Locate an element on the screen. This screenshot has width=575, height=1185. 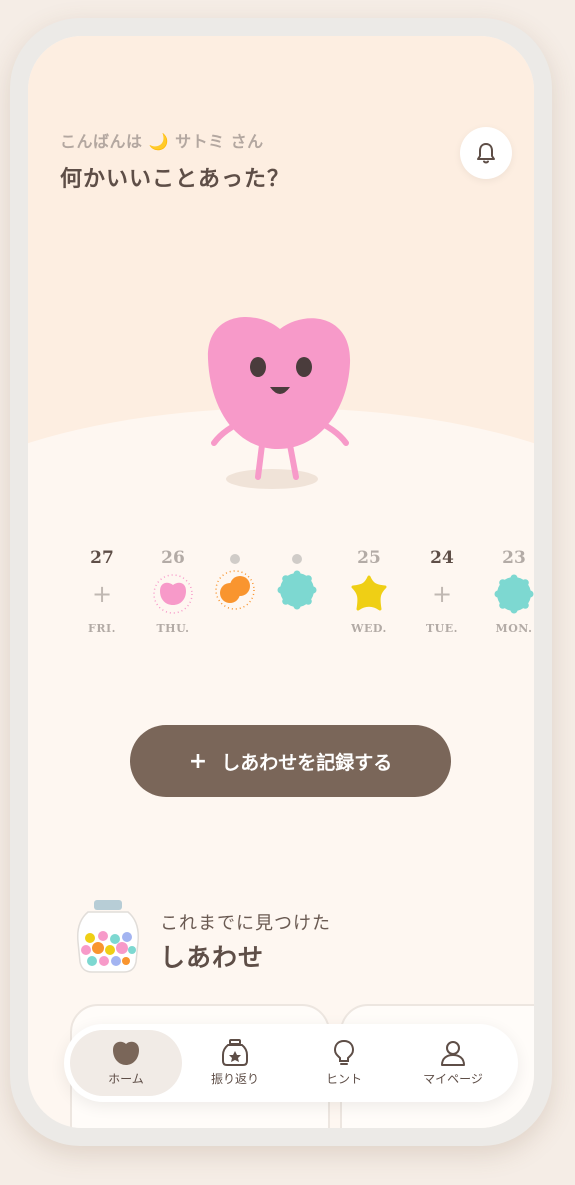
calendar-day-mon: 23 MON. is located at coordinates (509, 593).